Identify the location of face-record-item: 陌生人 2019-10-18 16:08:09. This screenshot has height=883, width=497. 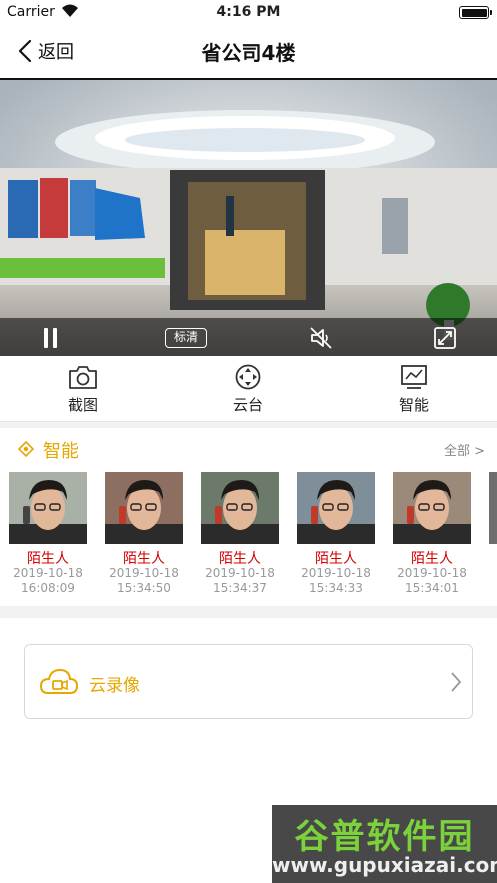
(48, 534).